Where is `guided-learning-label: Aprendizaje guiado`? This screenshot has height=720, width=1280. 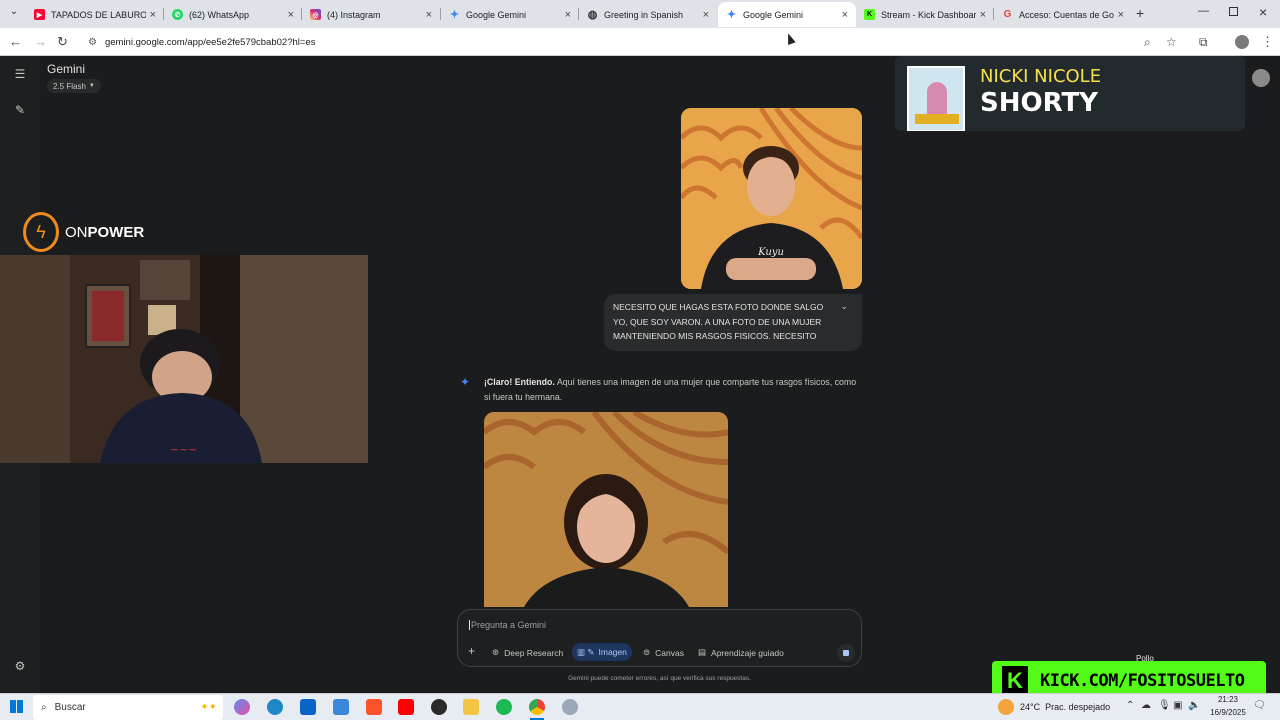
guided-learning-label: Aprendizaje guiado is located at coordinates (747, 652).